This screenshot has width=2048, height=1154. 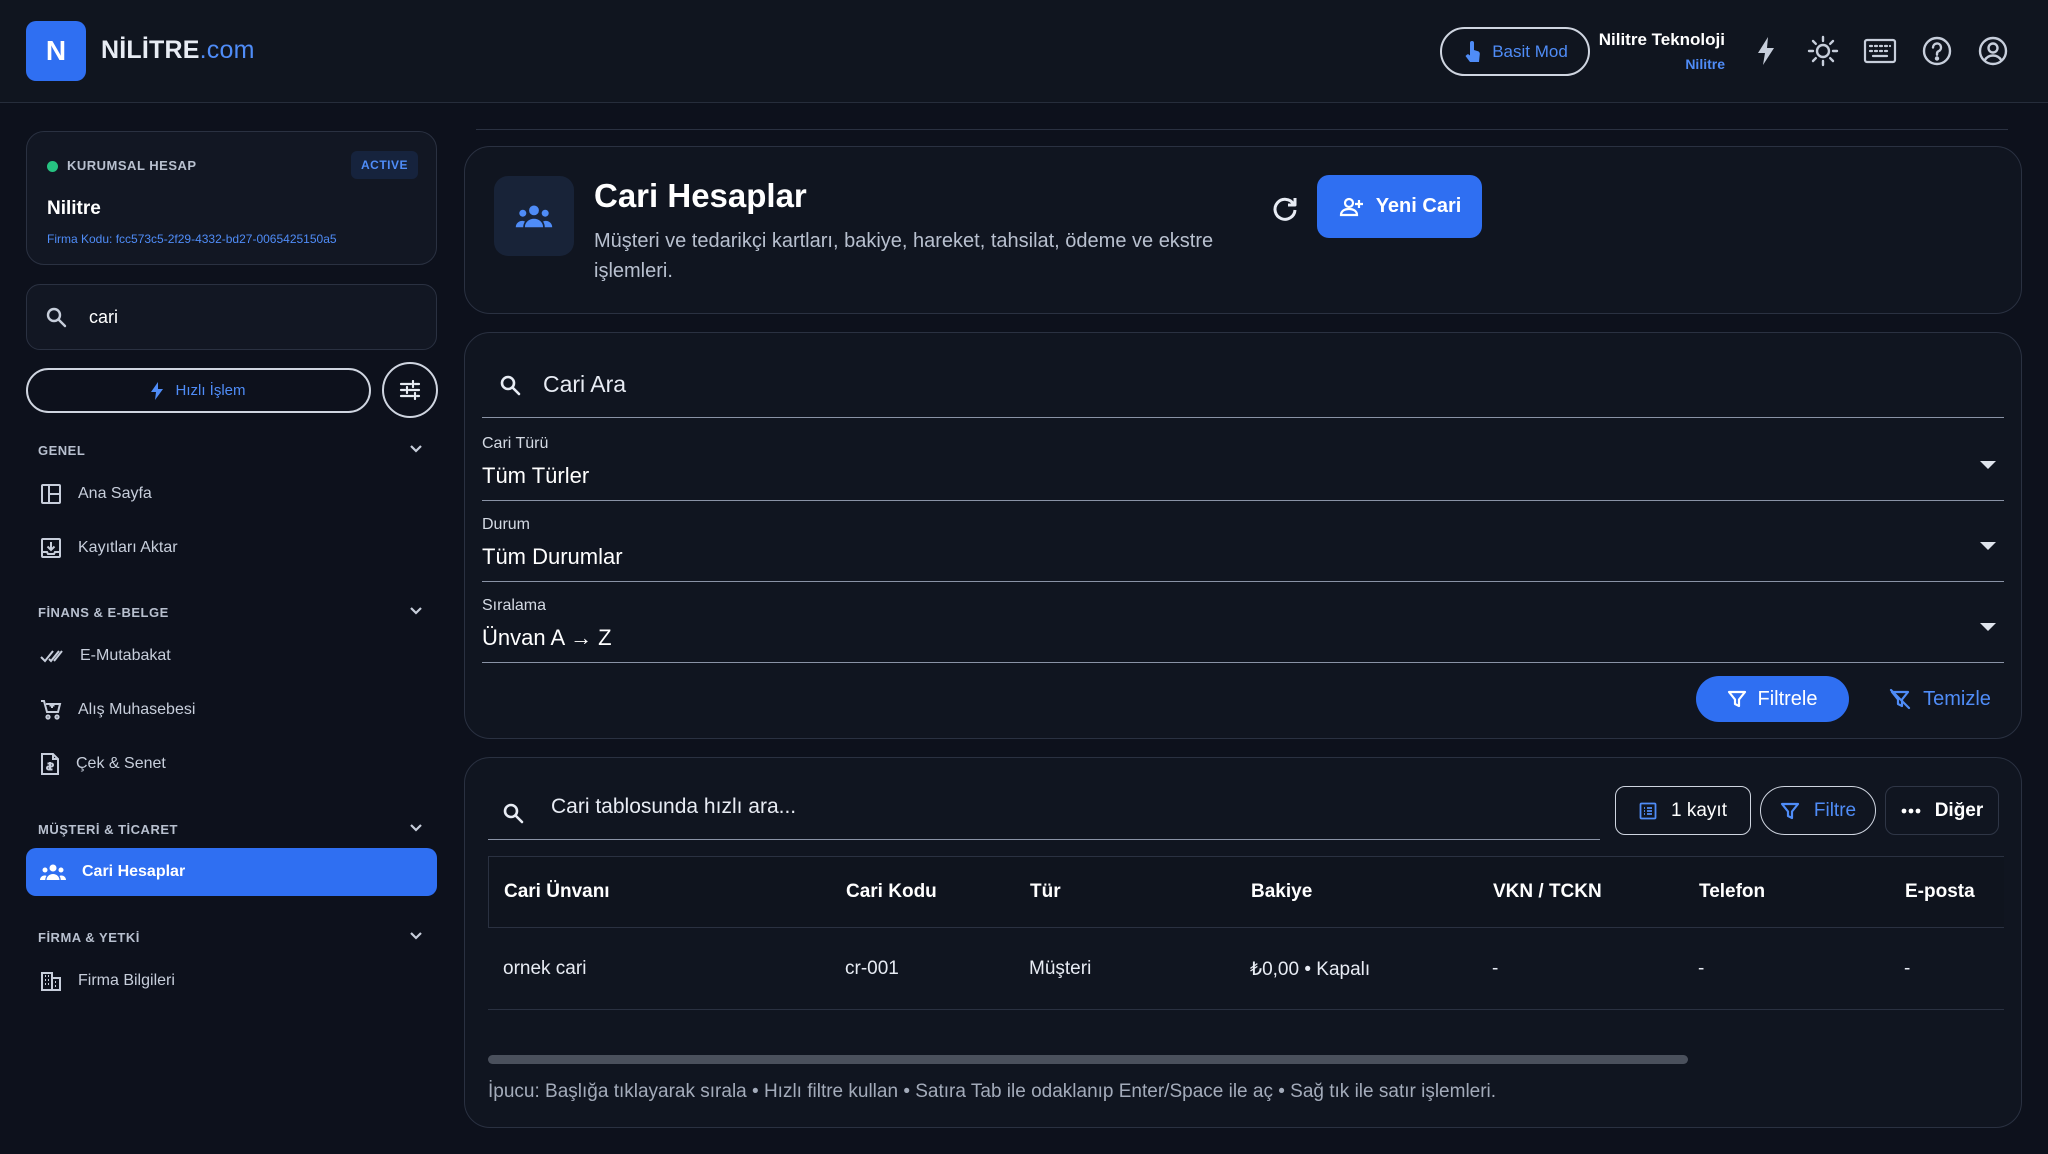 I want to click on help-icon, so click(x=1937, y=51).